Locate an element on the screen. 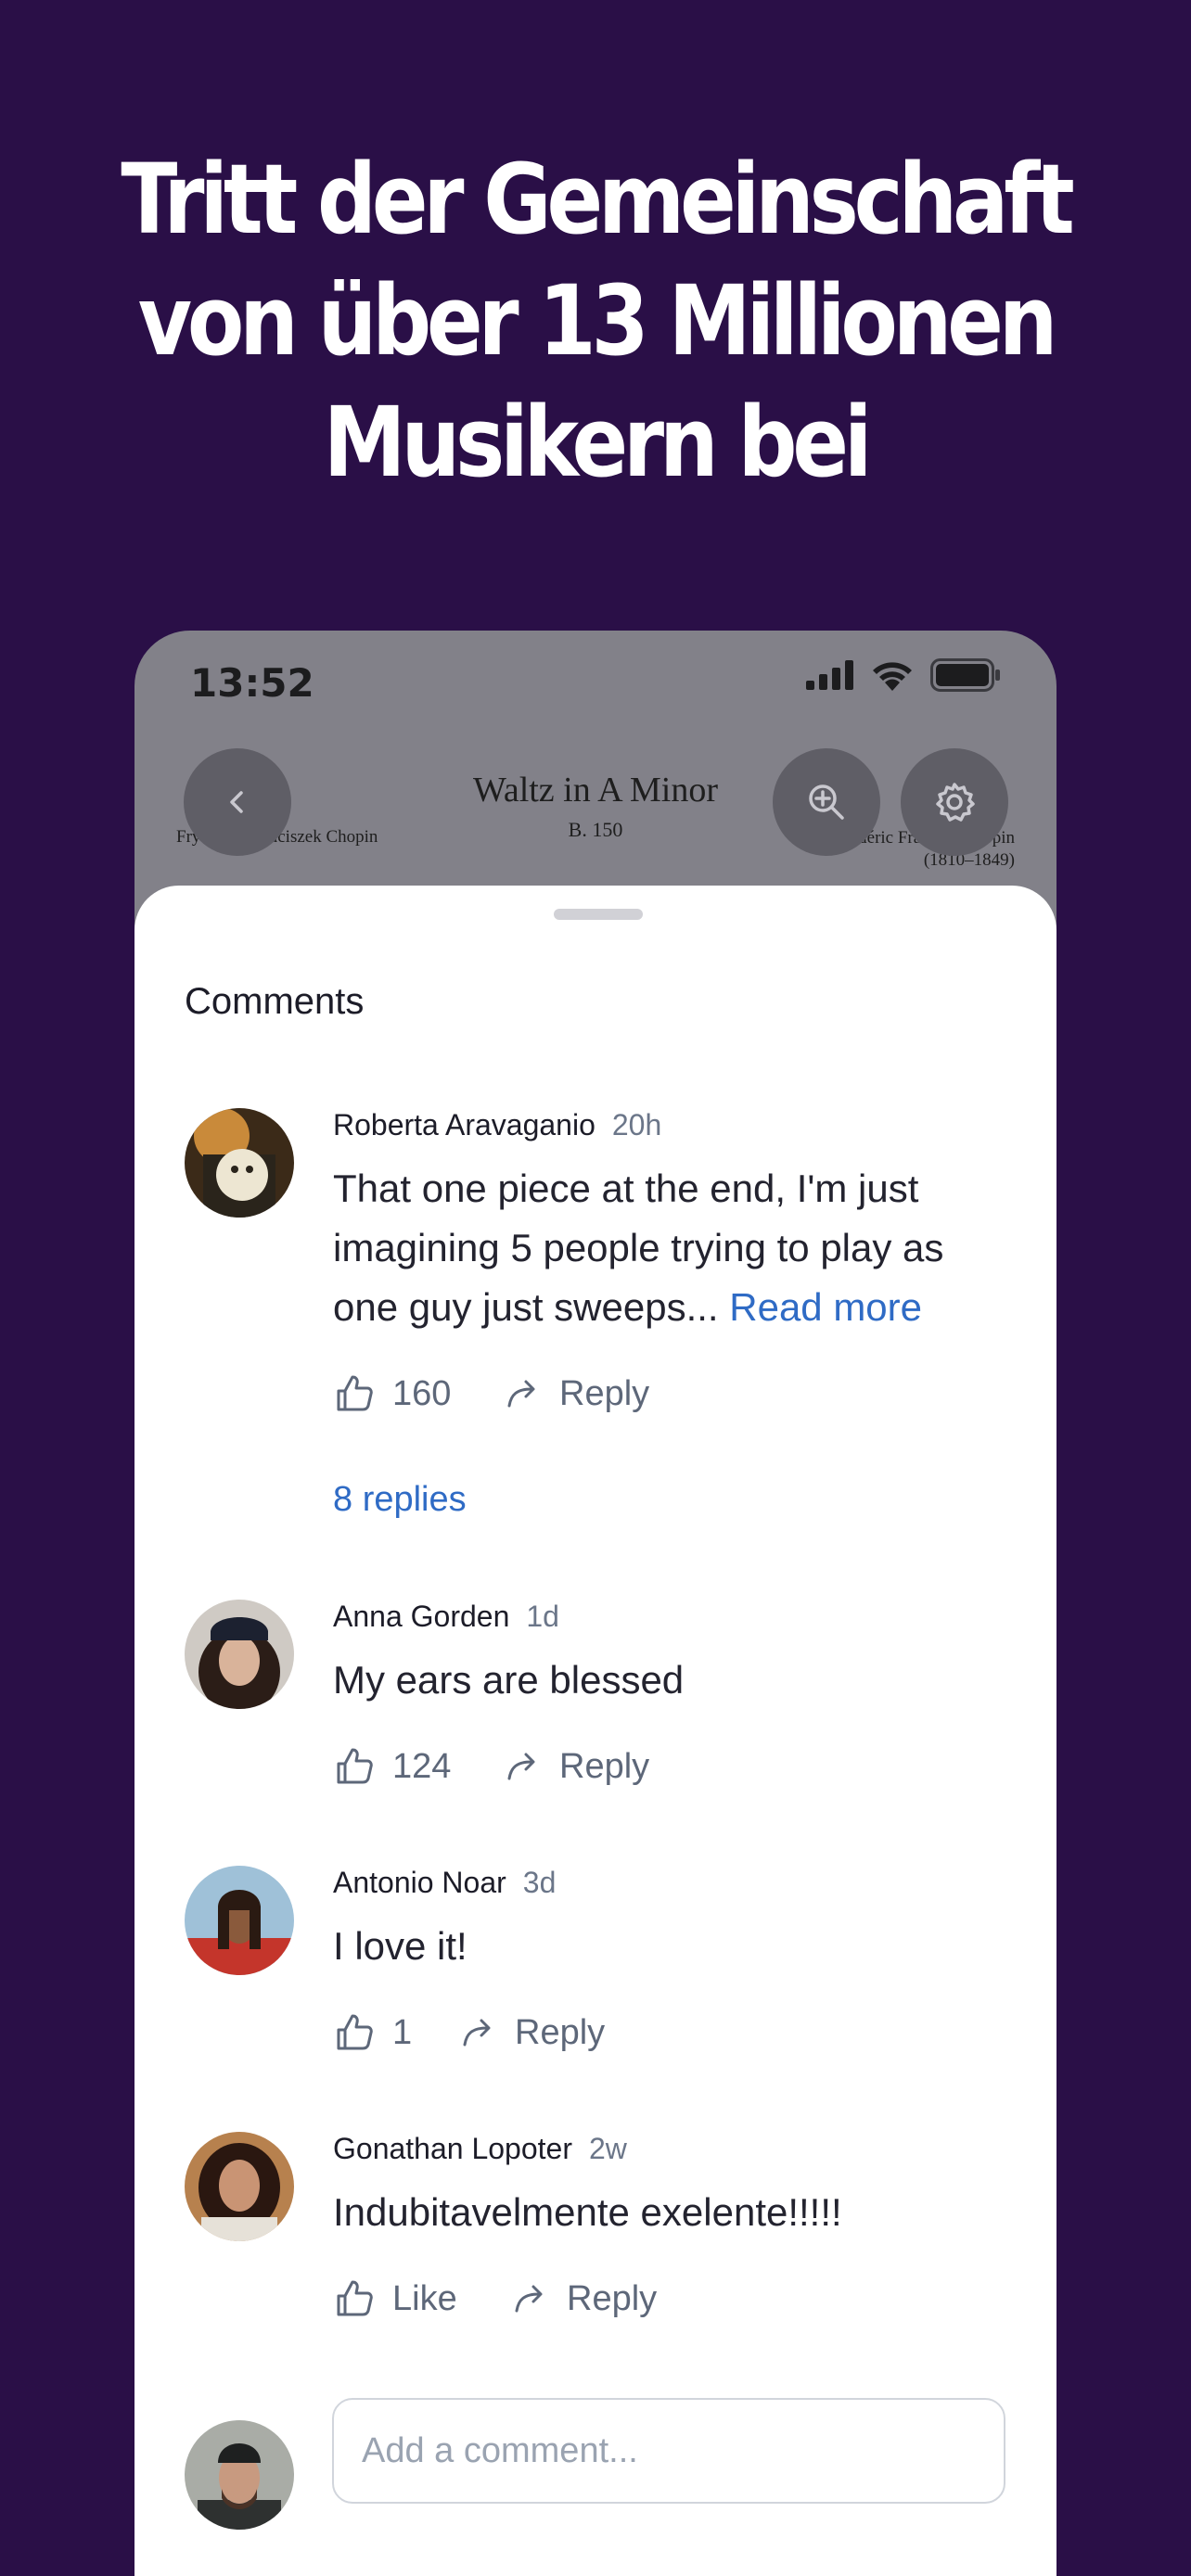  like-label: Like is located at coordinates (424, 2298).